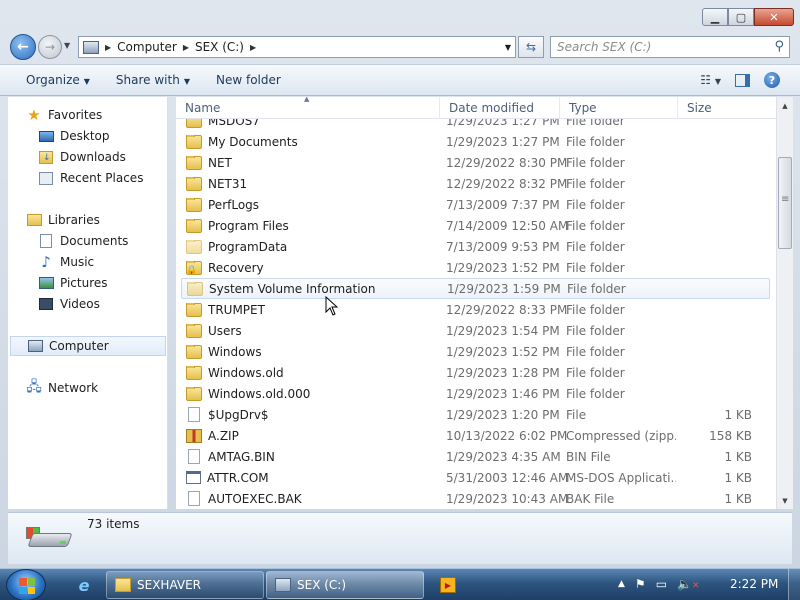 The image size is (800, 600). What do you see at coordinates (619, 108) in the screenshot?
I see `column-type: Type` at bounding box center [619, 108].